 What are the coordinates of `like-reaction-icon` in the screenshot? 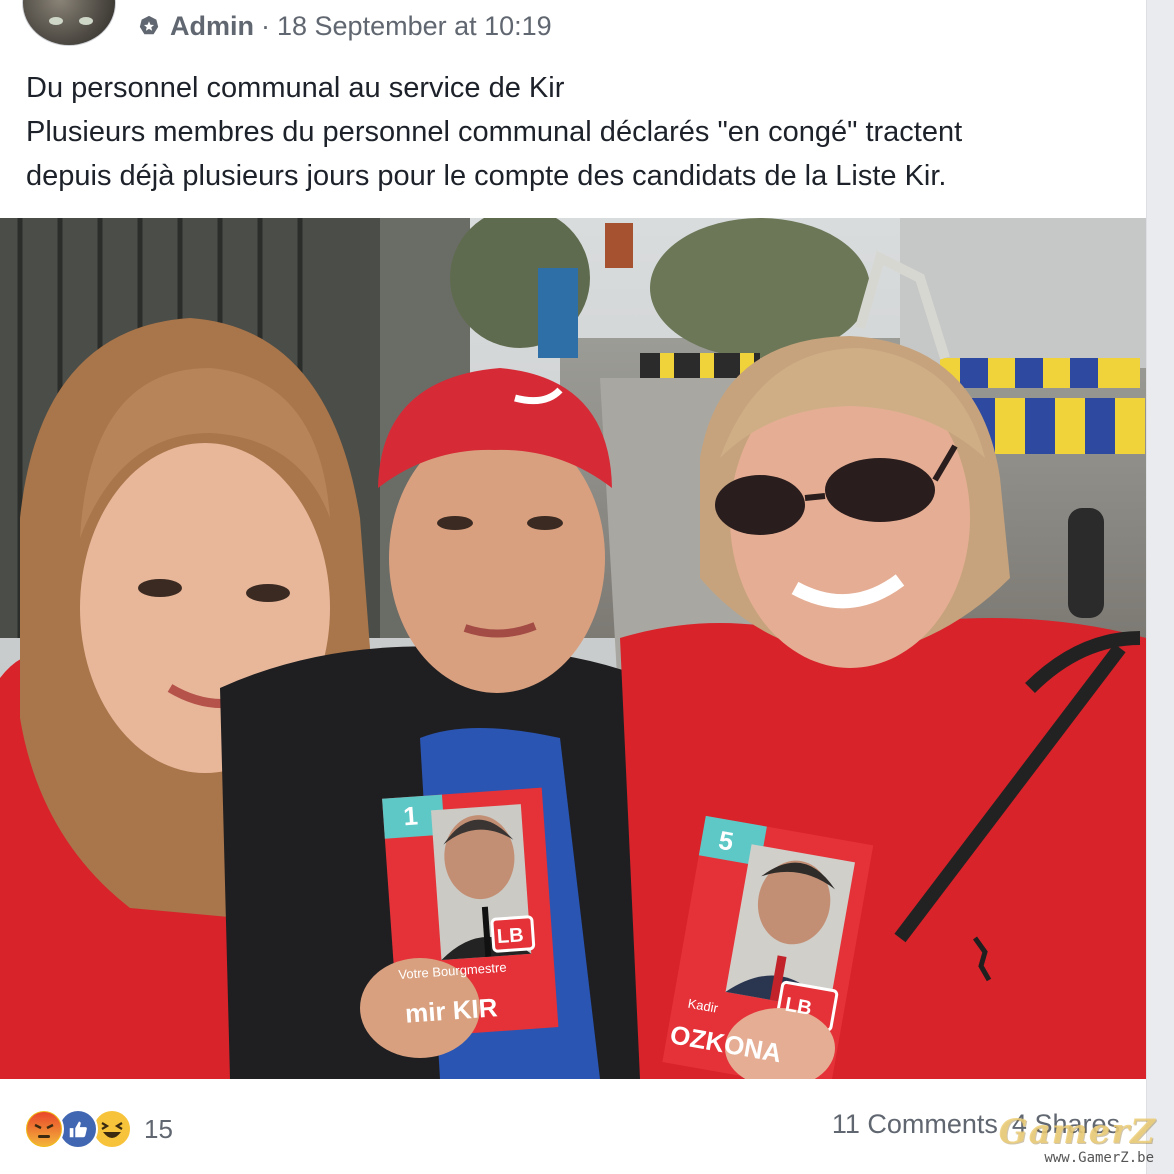 It's located at (78, 1129).